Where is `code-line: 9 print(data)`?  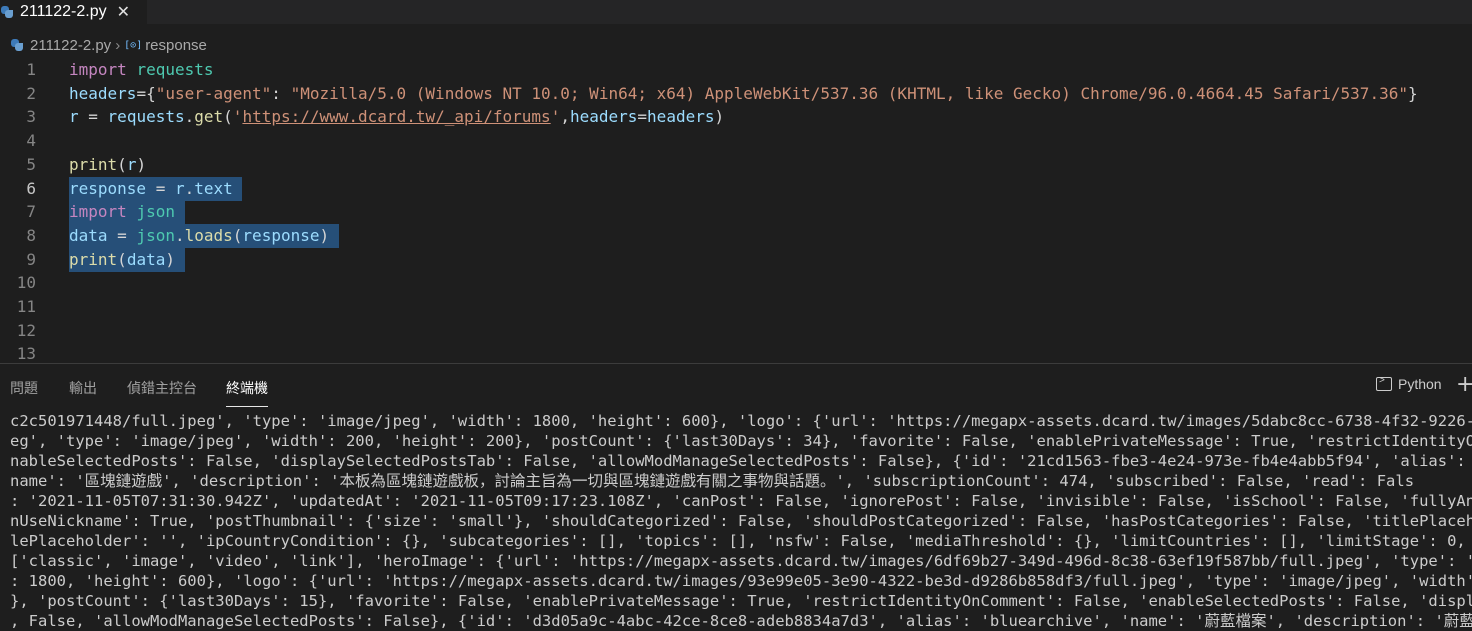
code-line: 9 print(data) is located at coordinates (736, 259).